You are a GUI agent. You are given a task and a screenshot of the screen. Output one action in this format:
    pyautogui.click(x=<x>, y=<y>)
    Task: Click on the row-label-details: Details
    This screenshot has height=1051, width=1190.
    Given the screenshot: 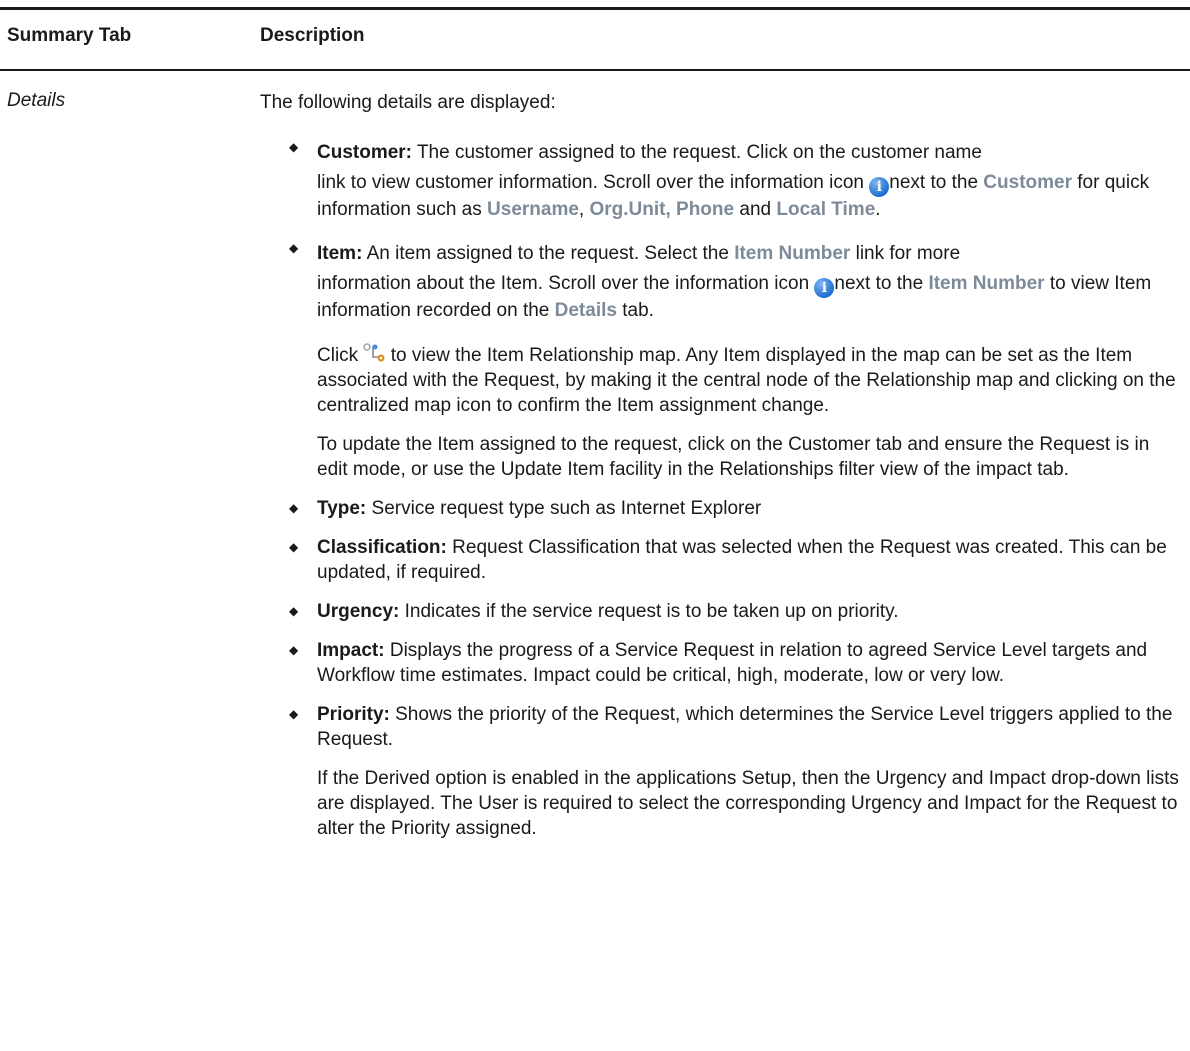 What is the action you would take?
    pyautogui.click(x=36, y=100)
    